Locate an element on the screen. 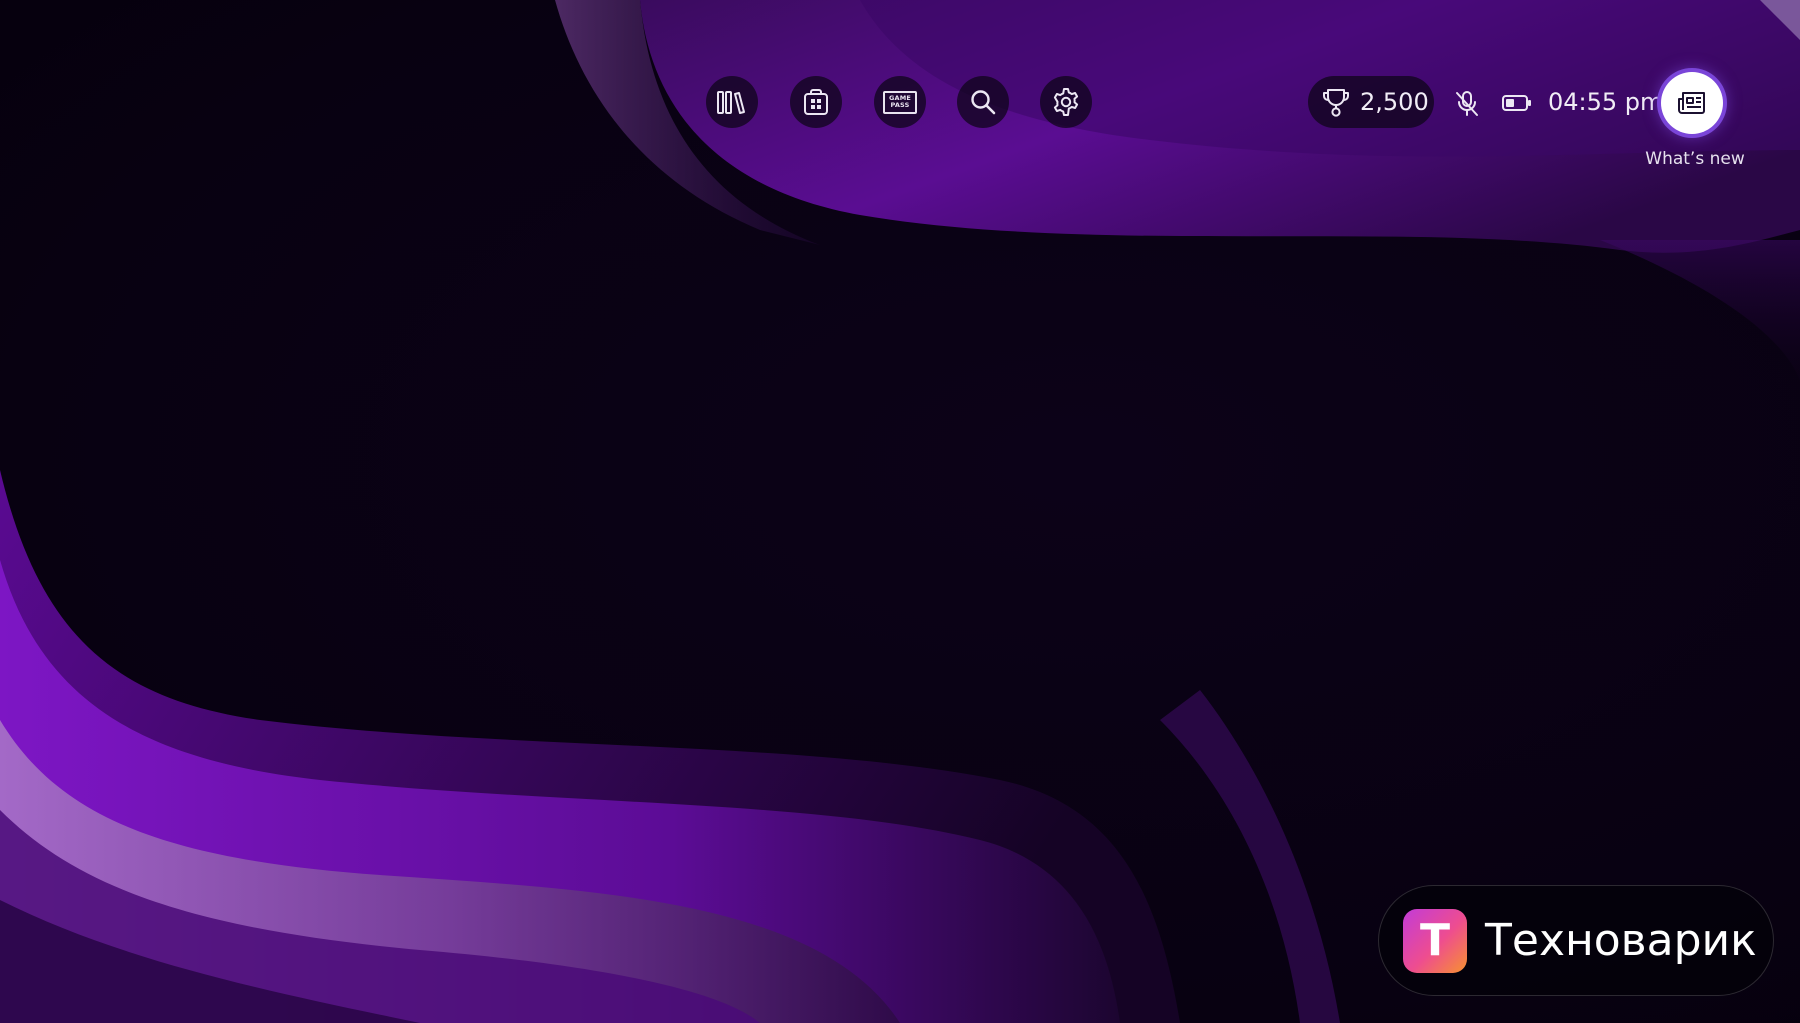 Image resolution: width=1800 pixels, height=1023 pixels. channel-name: Техноварик is located at coordinates (1621, 940).